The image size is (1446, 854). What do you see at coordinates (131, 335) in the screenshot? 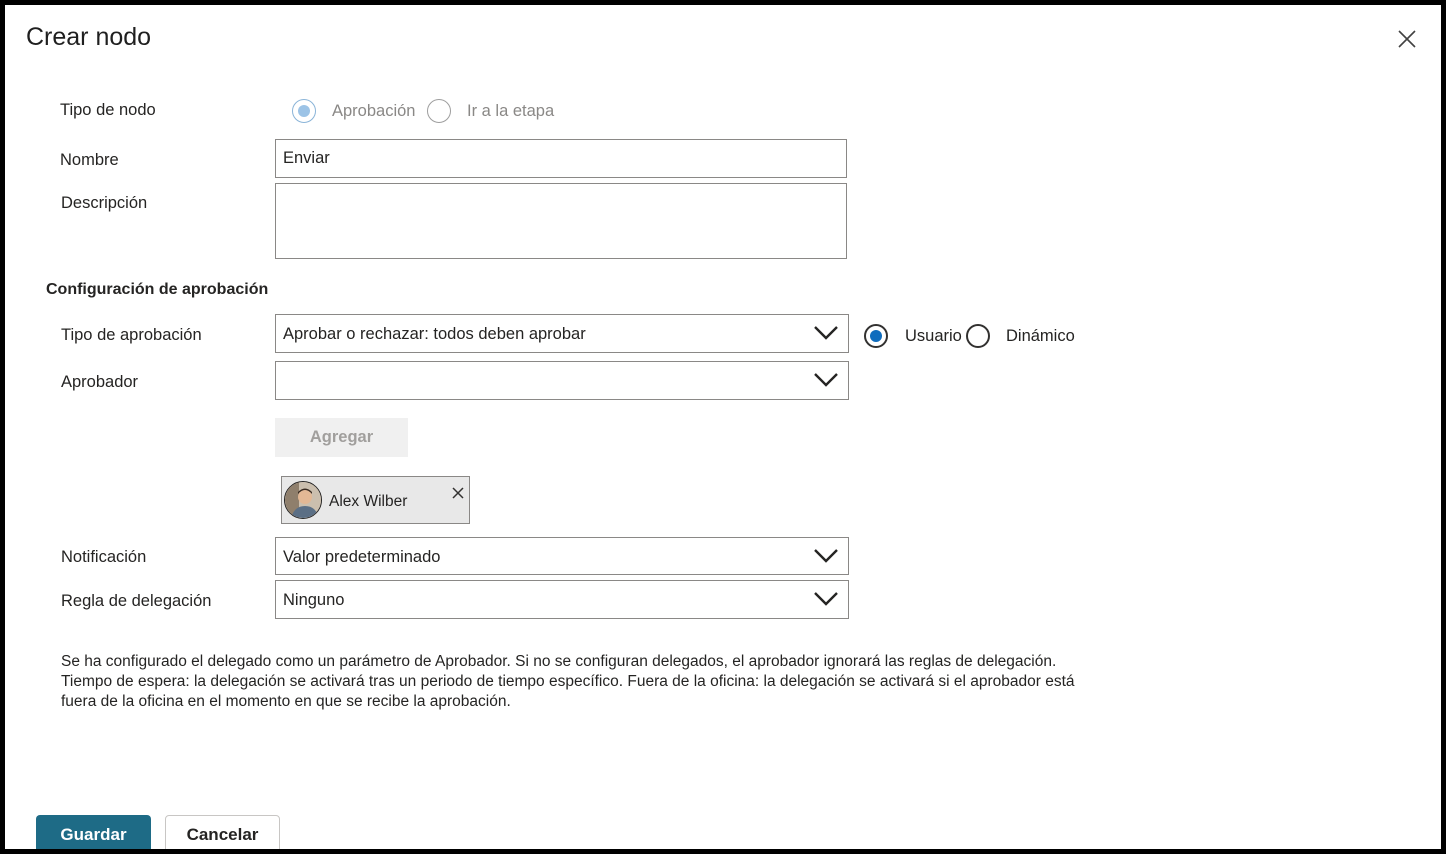
I see `approval-type-label: Tipo de aprobación` at bounding box center [131, 335].